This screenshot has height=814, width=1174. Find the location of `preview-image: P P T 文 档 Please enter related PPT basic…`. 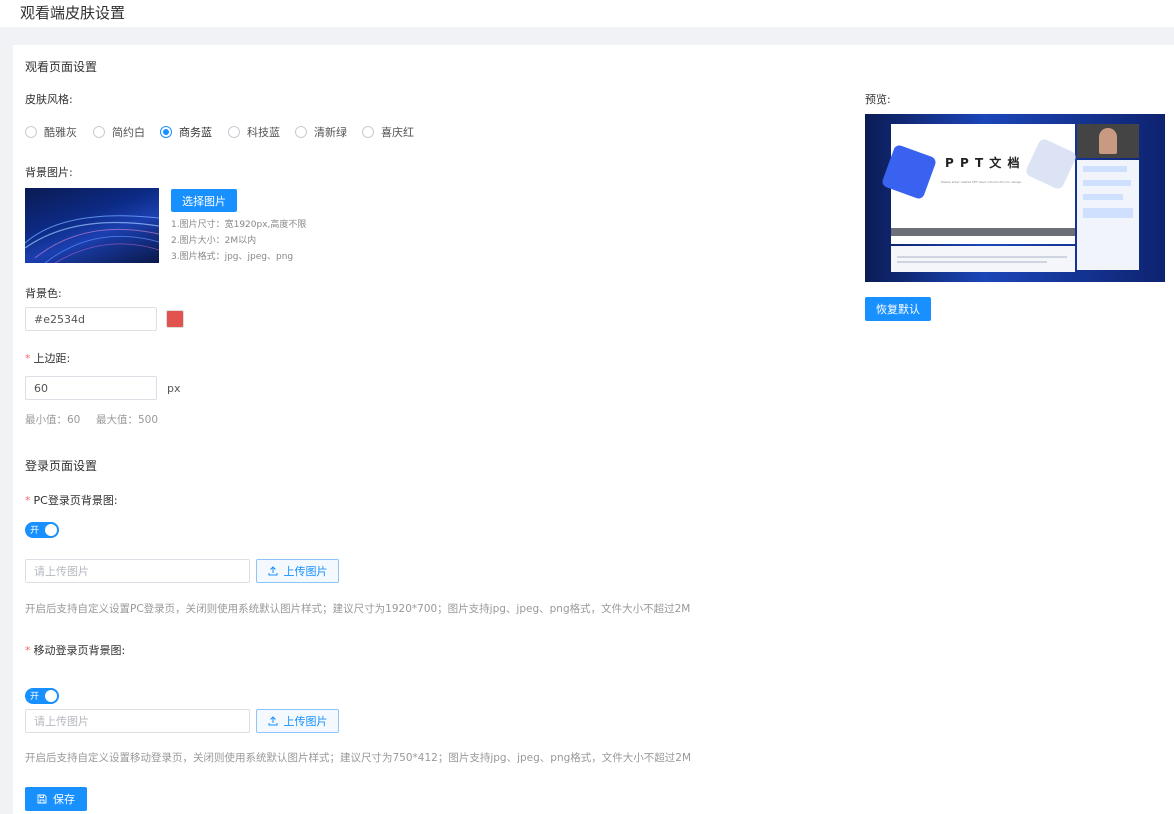

preview-image: P P T 文 档 Please enter related PPT basic… is located at coordinates (1015, 198).